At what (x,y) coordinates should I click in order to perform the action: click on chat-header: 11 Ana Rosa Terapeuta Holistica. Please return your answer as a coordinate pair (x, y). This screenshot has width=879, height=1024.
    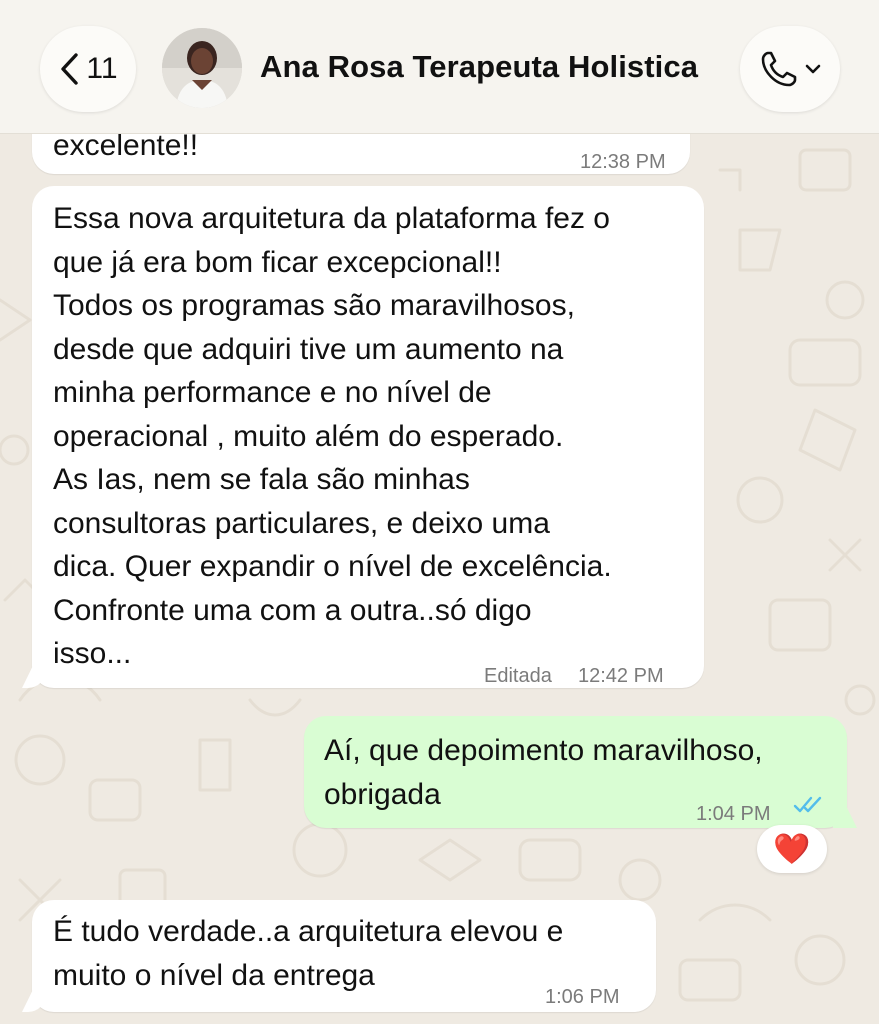
    Looking at the image, I should click on (439, 67).